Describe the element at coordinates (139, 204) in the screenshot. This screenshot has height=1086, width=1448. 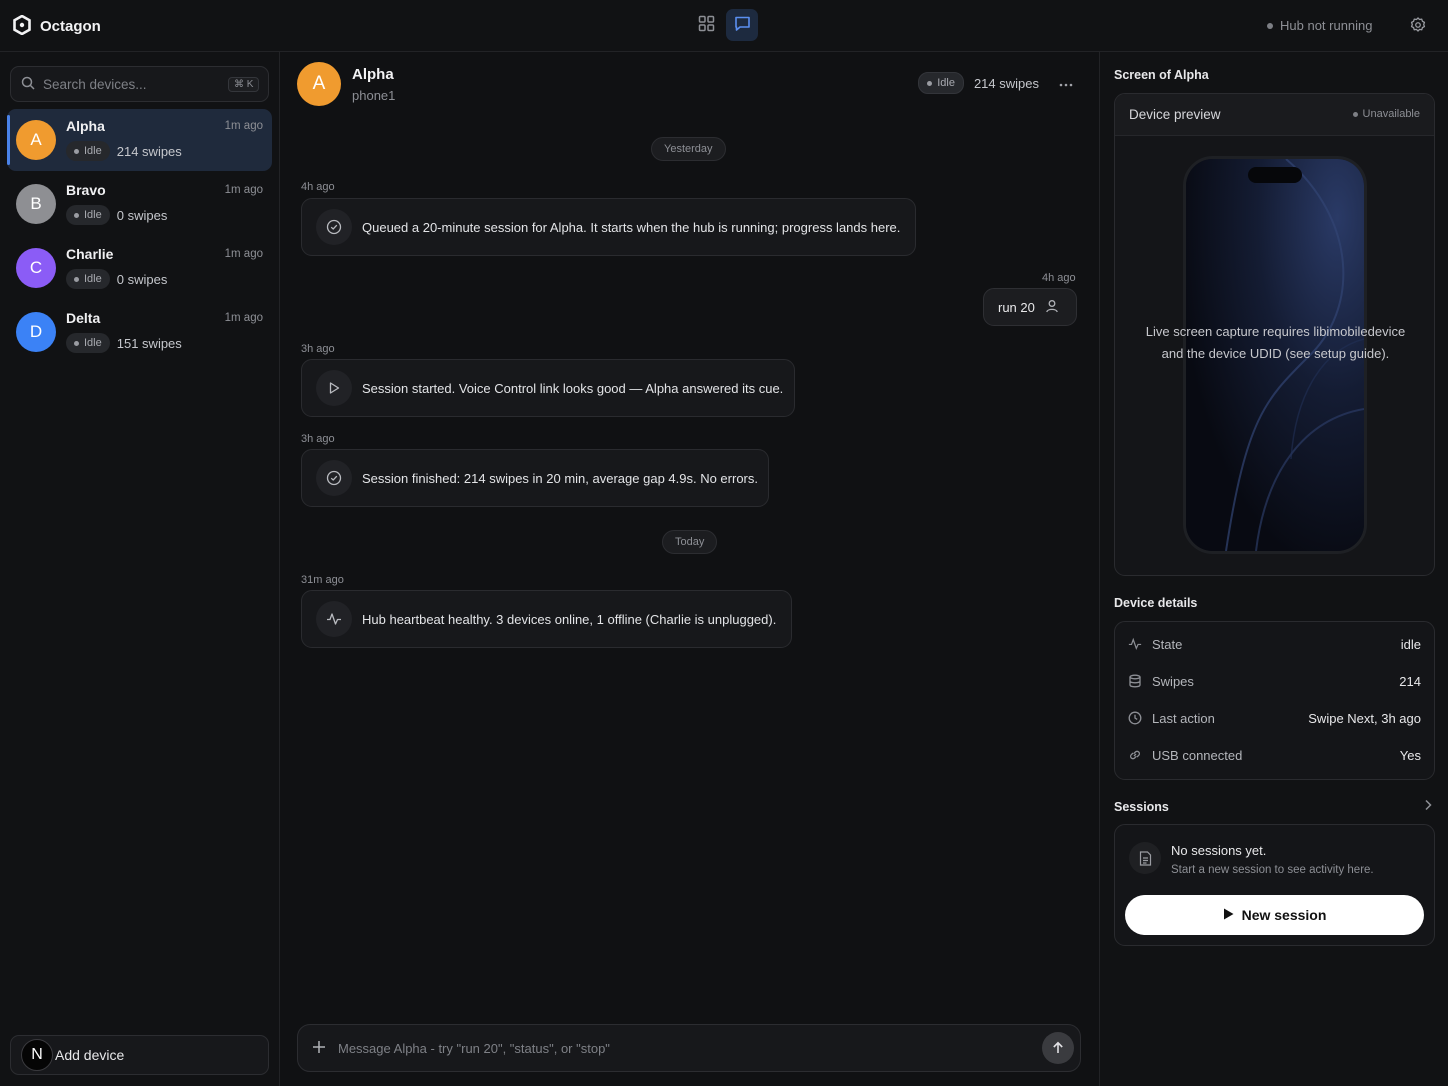
I see `device-item-bravo: B Bravo 1m ago Idle 0 swipes` at that location.